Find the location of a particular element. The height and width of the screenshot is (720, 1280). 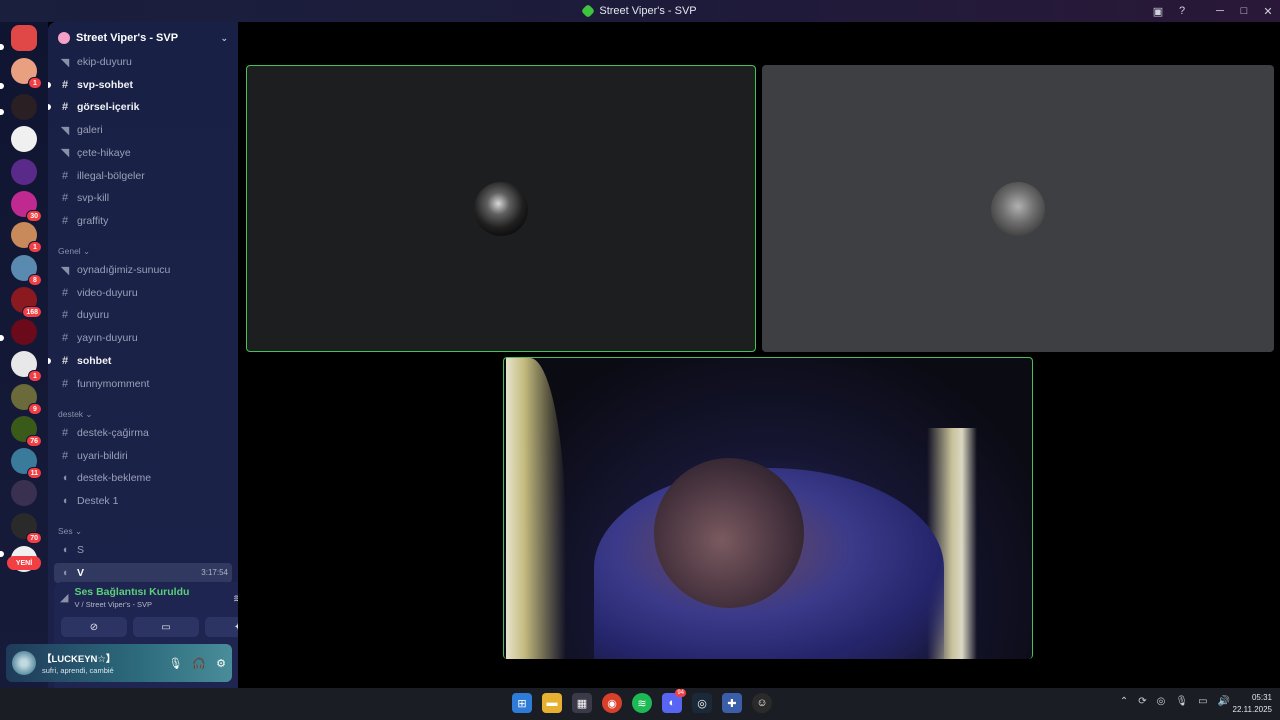

close-icon: ✕ is located at coordinates (1268, 11).